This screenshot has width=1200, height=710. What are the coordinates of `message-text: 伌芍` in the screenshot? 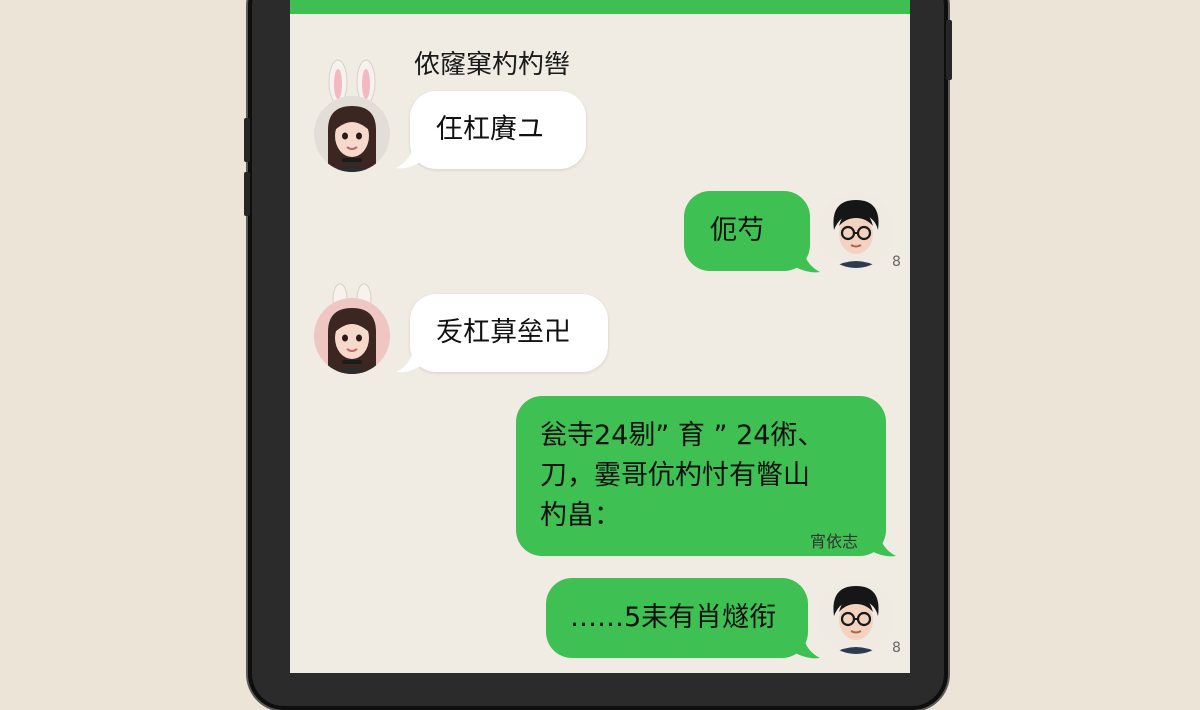 It's located at (737, 230).